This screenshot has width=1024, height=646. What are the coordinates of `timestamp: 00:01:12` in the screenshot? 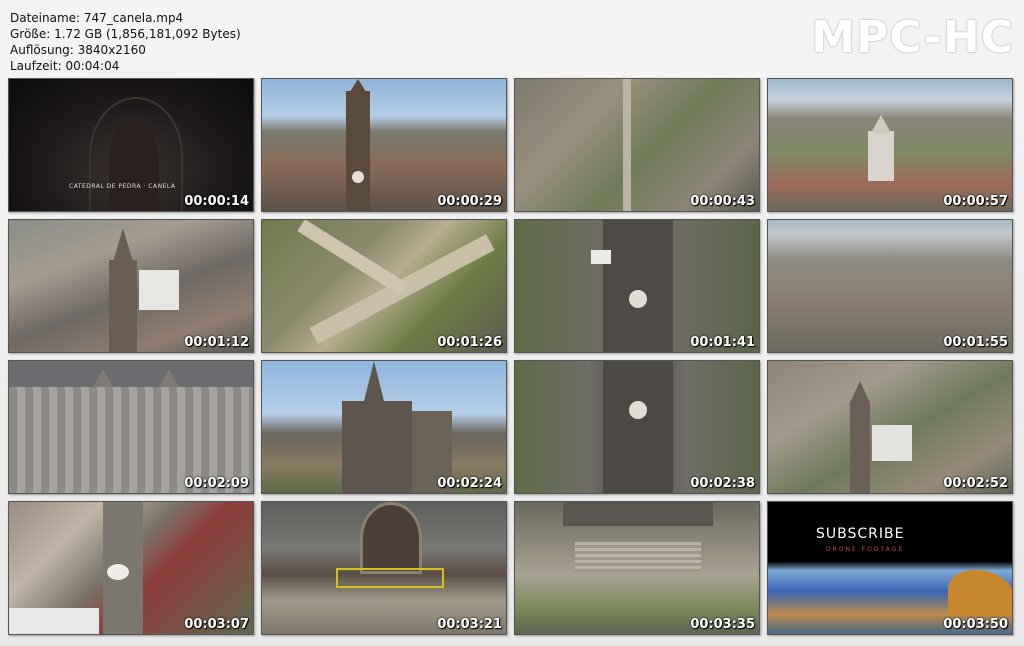 It's located at (216, 342).